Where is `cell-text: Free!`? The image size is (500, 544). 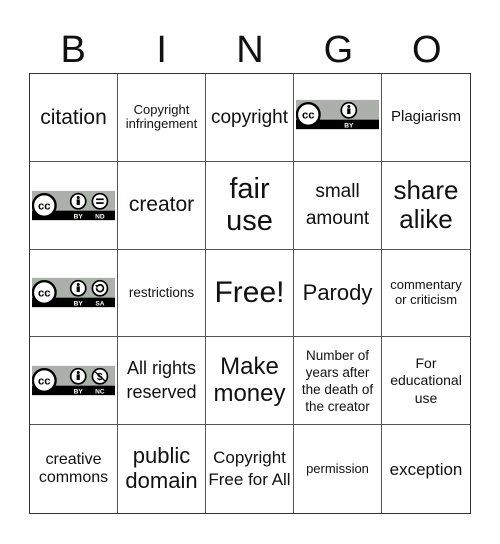 cell-text: Free! is located at coordinates (249, 293).